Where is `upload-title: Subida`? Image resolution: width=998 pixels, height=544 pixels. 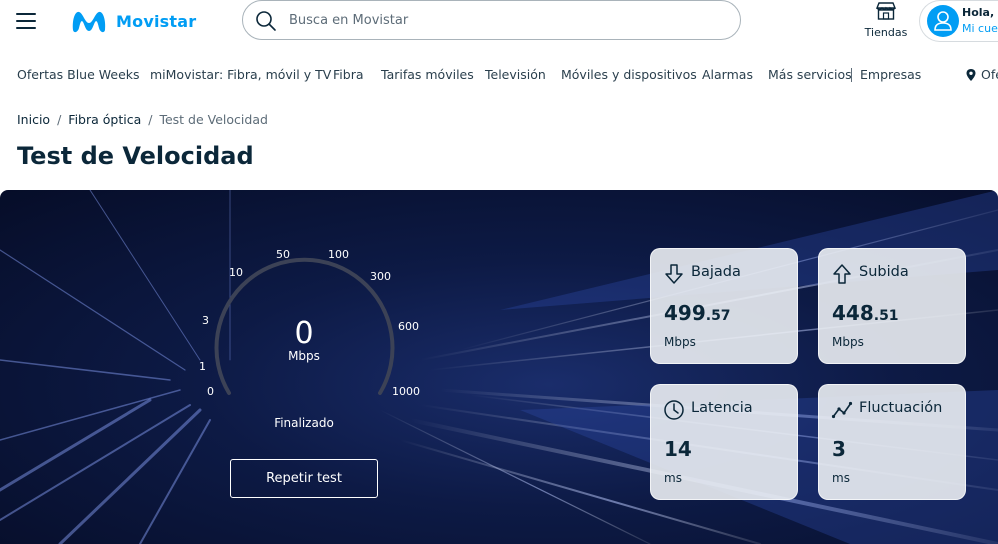 upload-title: Subida is located at coordinates (884, 272).